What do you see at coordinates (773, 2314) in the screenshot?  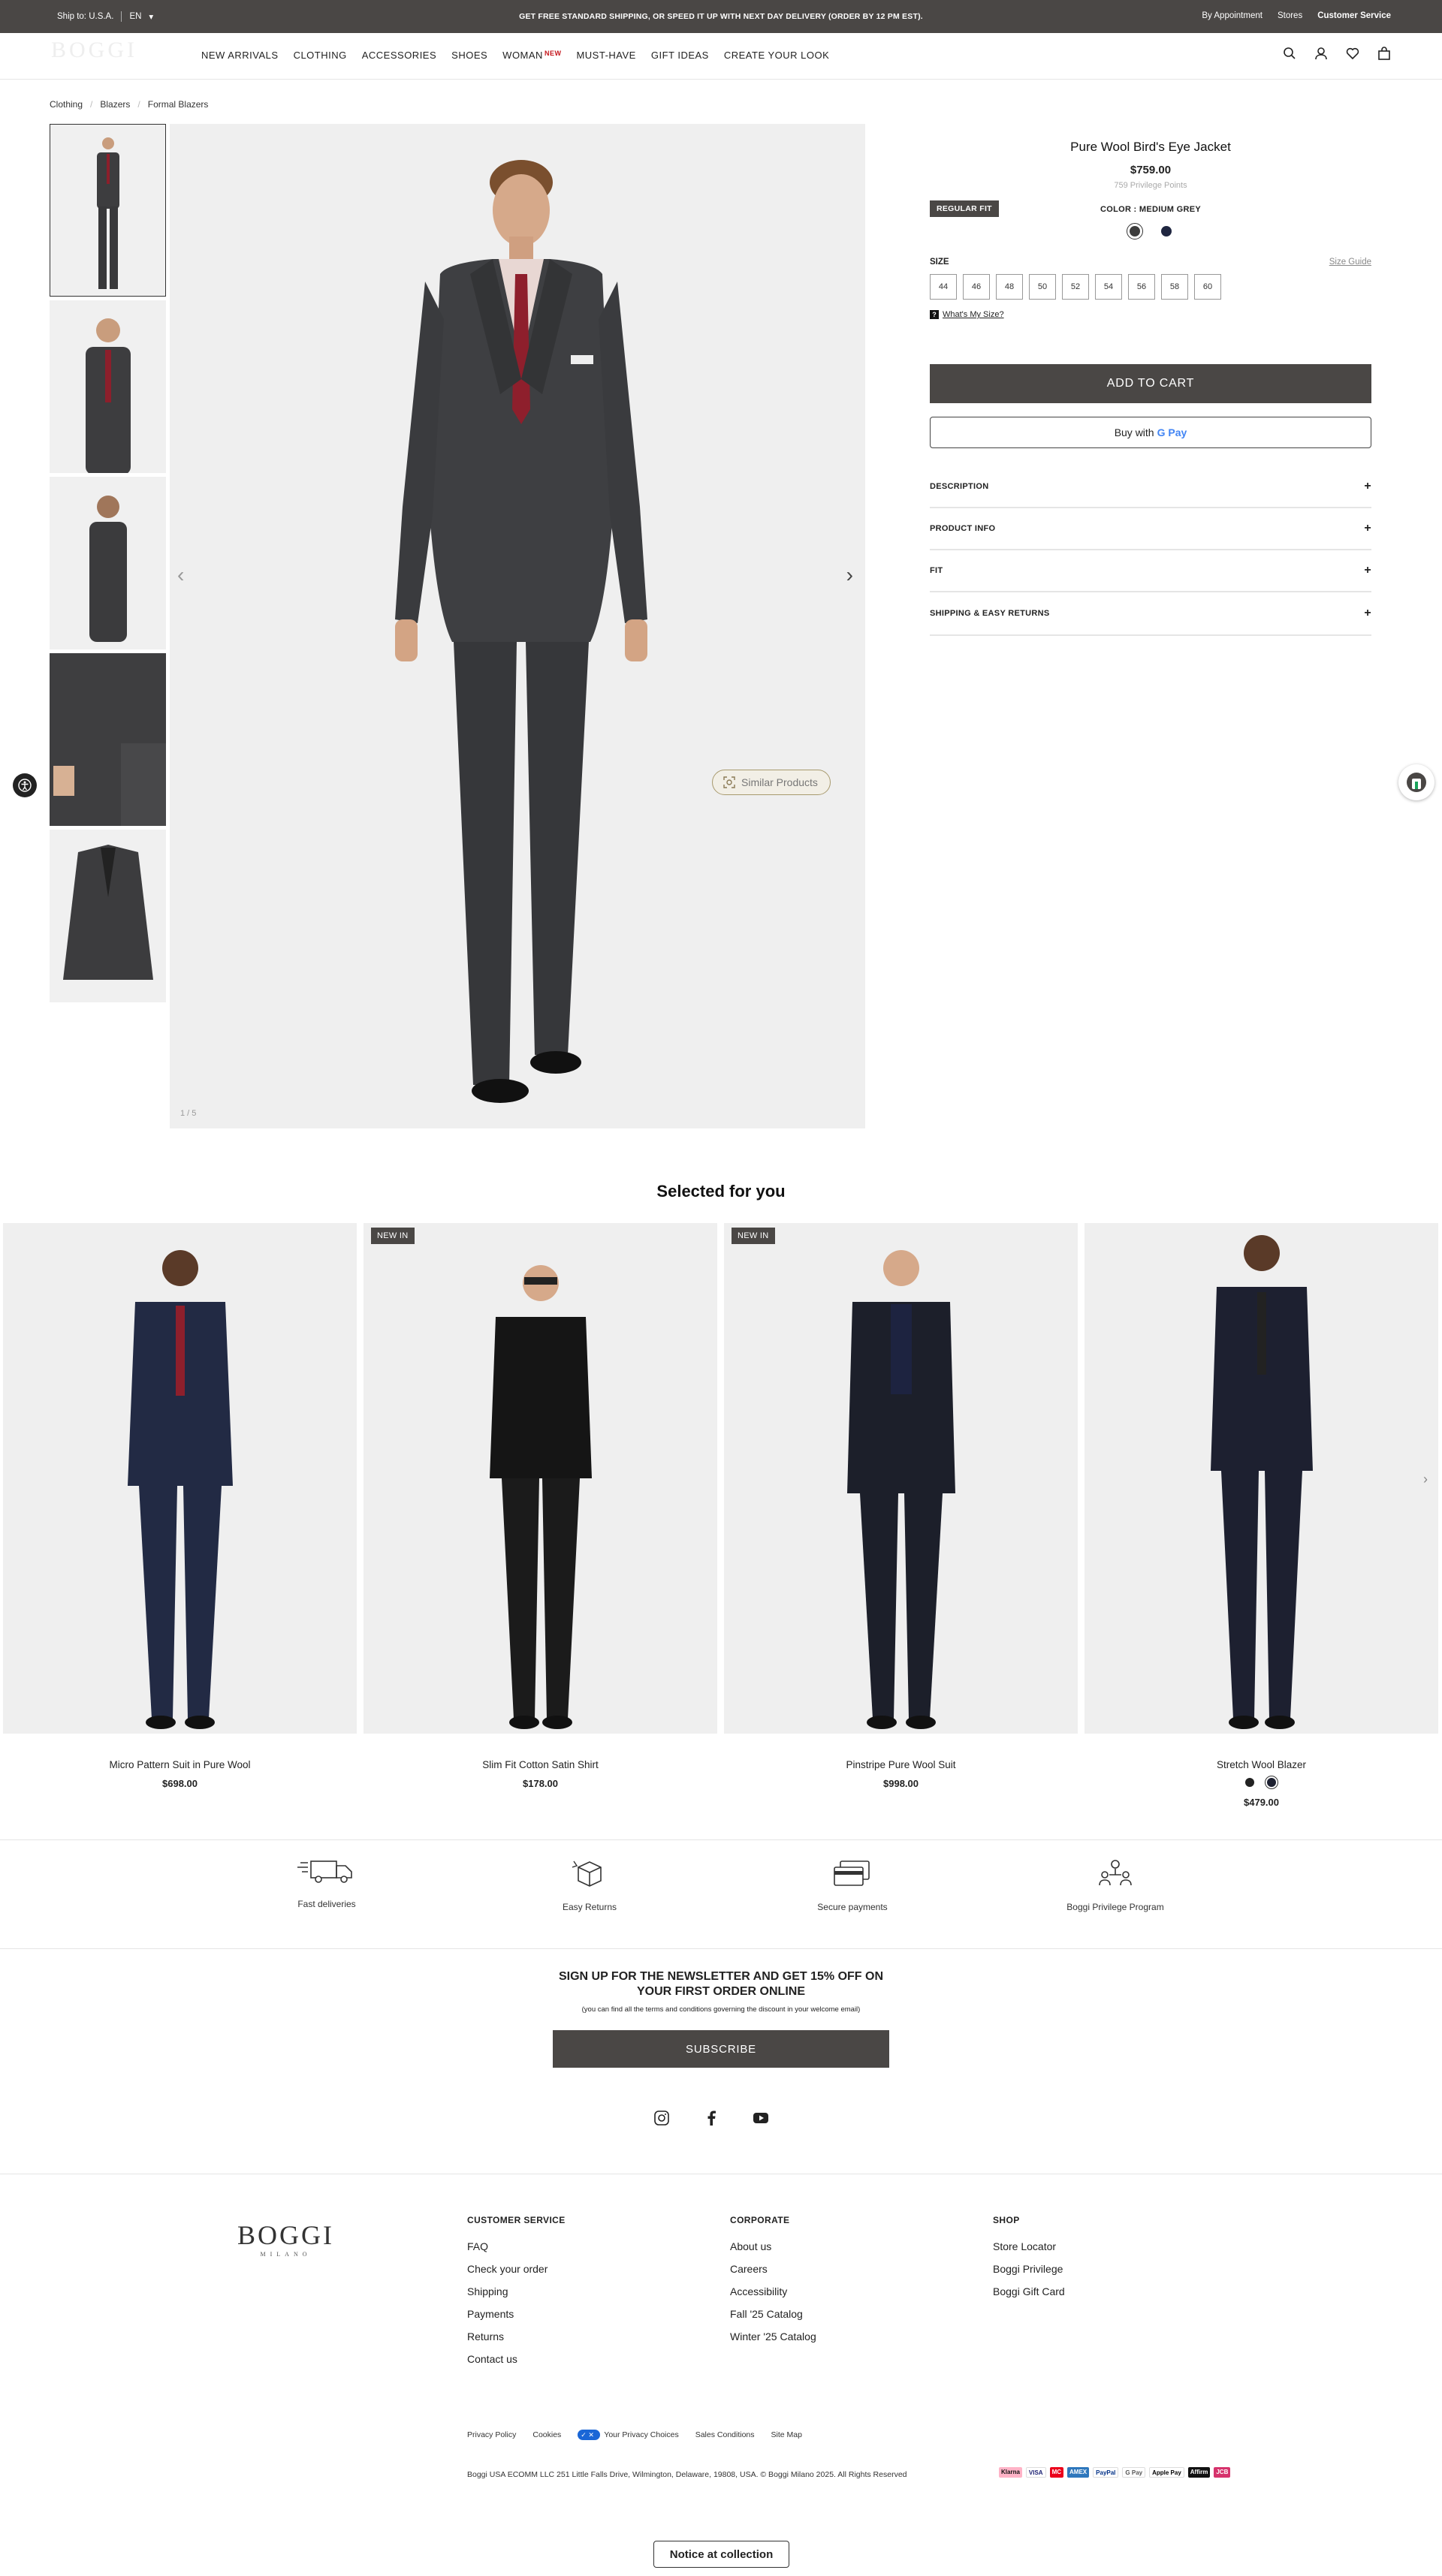 I see `footer-link-fall-catalog: Fall '25 Catalog` at bounding box center [773, 2314].